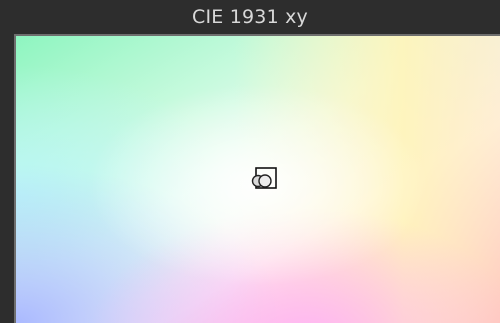 The image size is (500, 323). What do you see at coordinates (250, 17) in the screenshot?
I see `panel-title: CIE 1931 xy` at bounding box center [250, 17].